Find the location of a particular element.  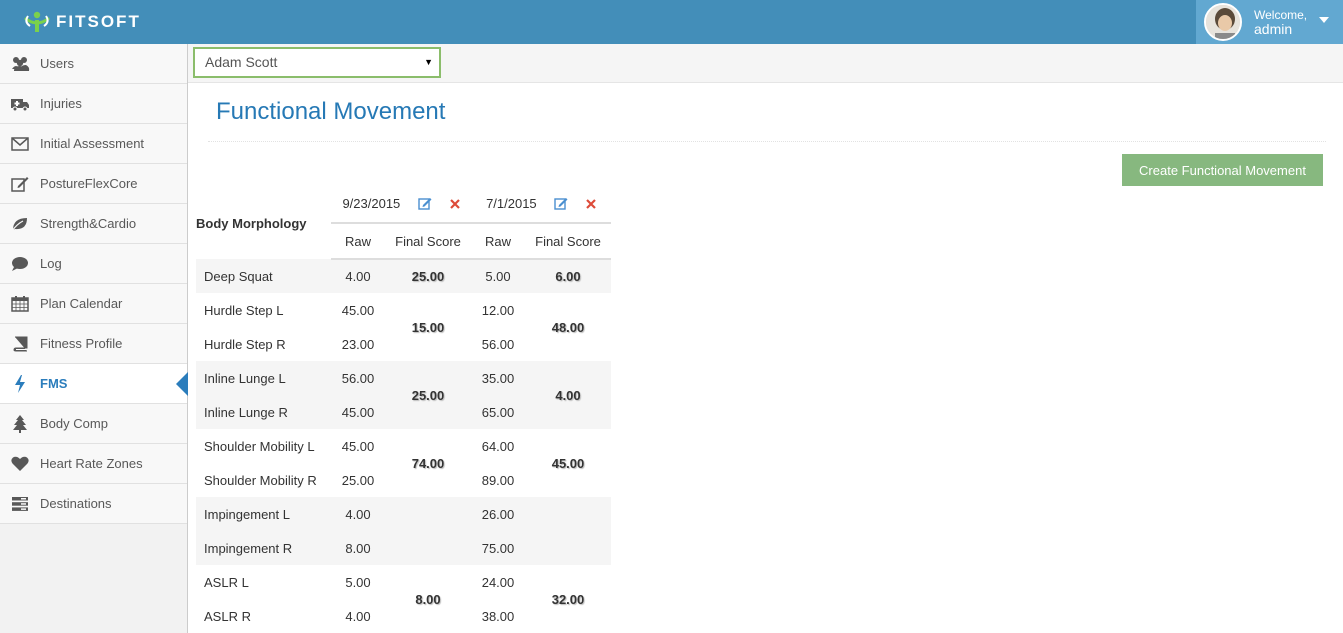

sidebar-item-plan-calendar: Plan Calendar is located at coordinates (93, 304).